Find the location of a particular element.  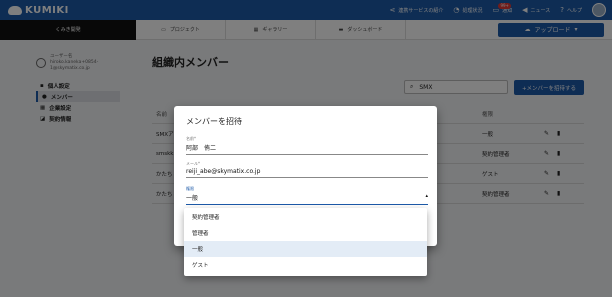

role-select: 権限 一般 ▴ is located at coordinates (307, 195).